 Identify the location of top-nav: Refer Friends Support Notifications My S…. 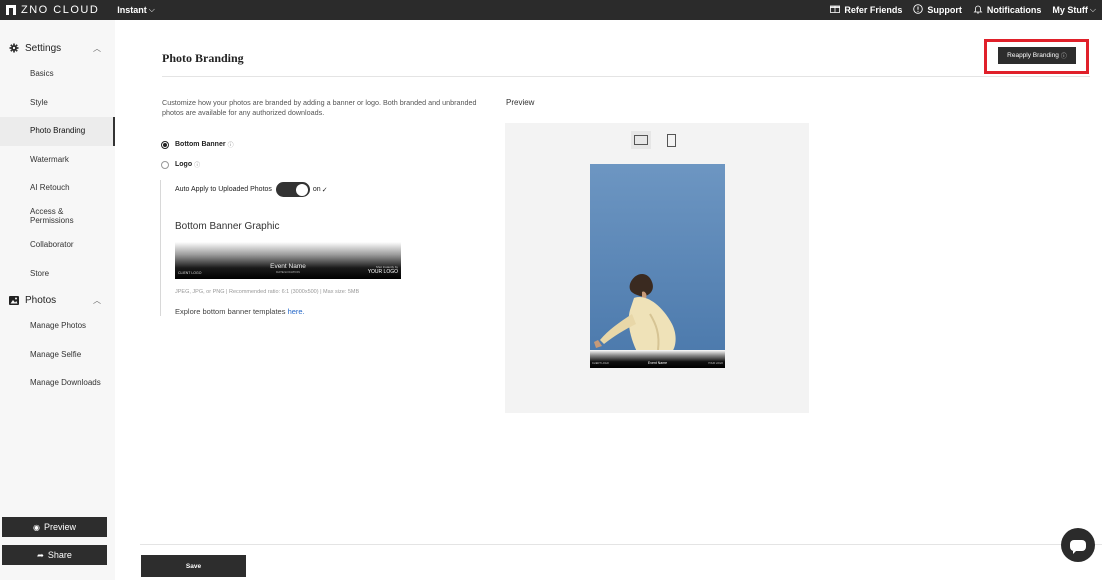
(965, 10).